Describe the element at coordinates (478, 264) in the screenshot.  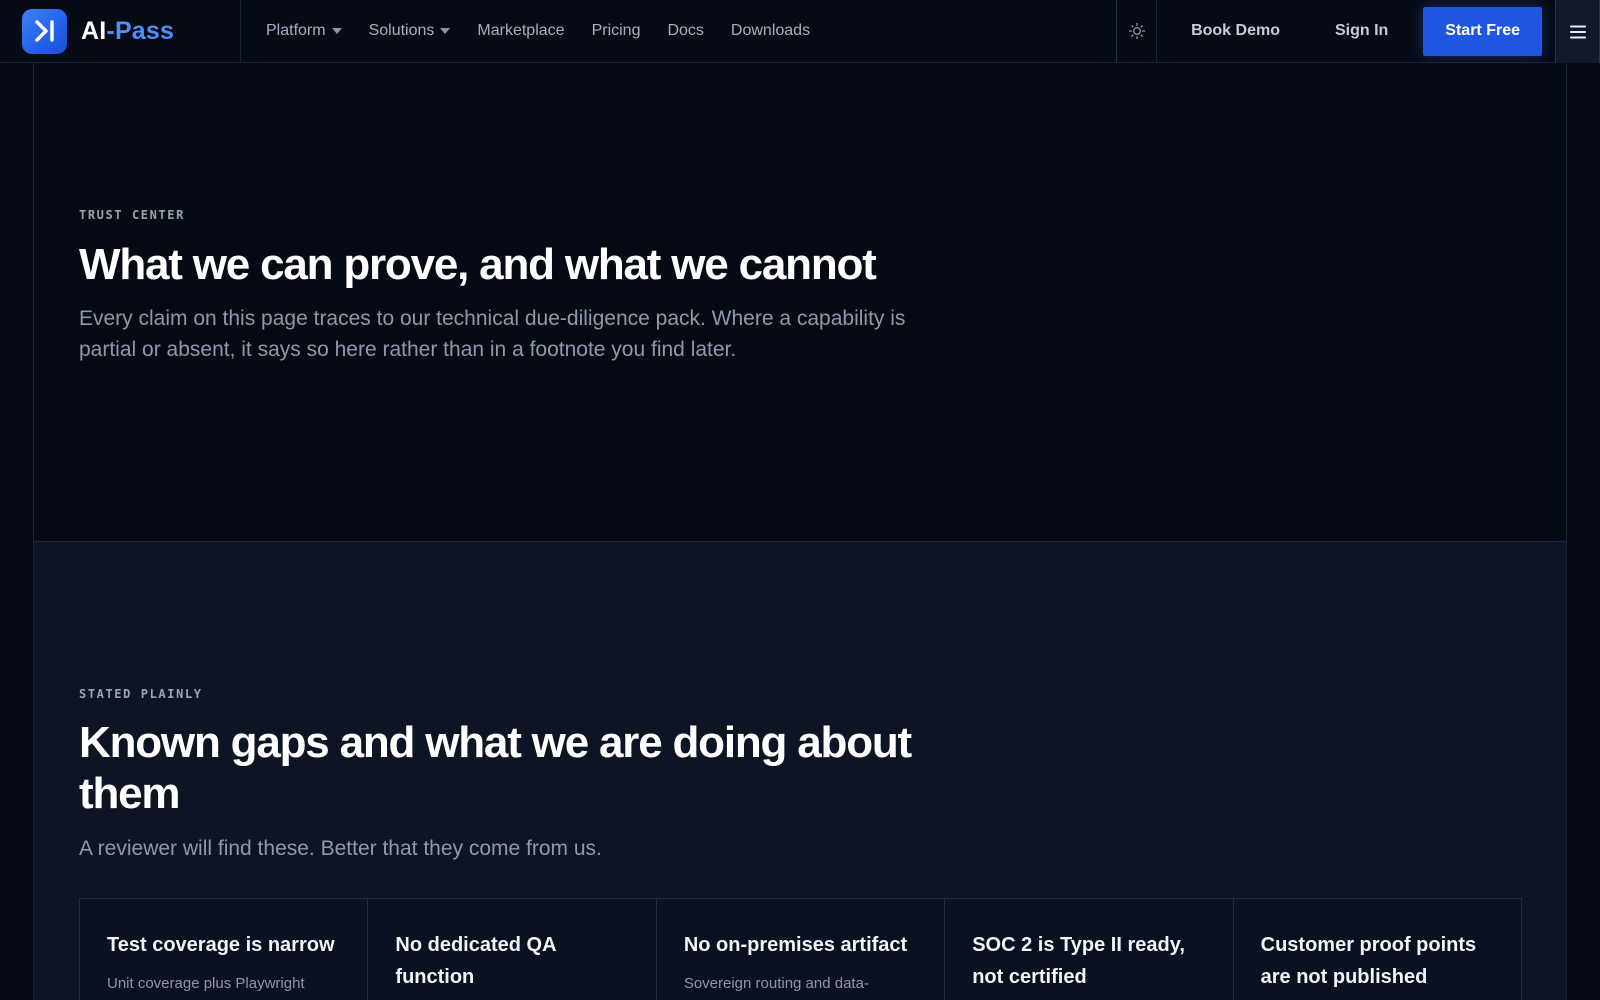
I see `page-title: What we can prove, and what we cannot` at that location.